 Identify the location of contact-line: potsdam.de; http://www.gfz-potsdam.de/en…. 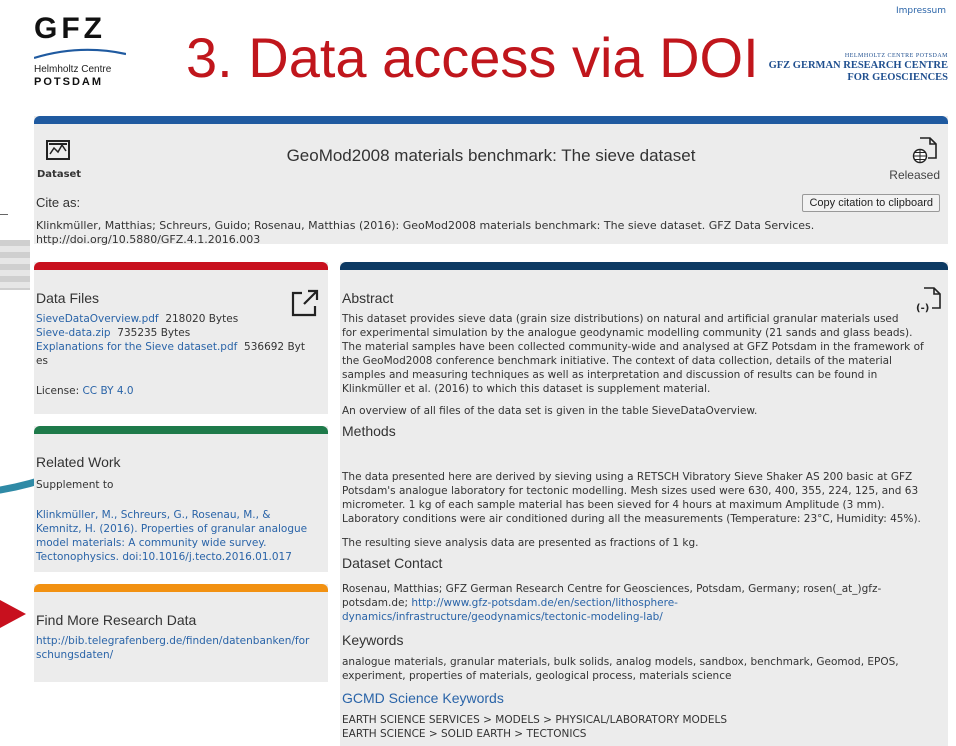
(644, 603).